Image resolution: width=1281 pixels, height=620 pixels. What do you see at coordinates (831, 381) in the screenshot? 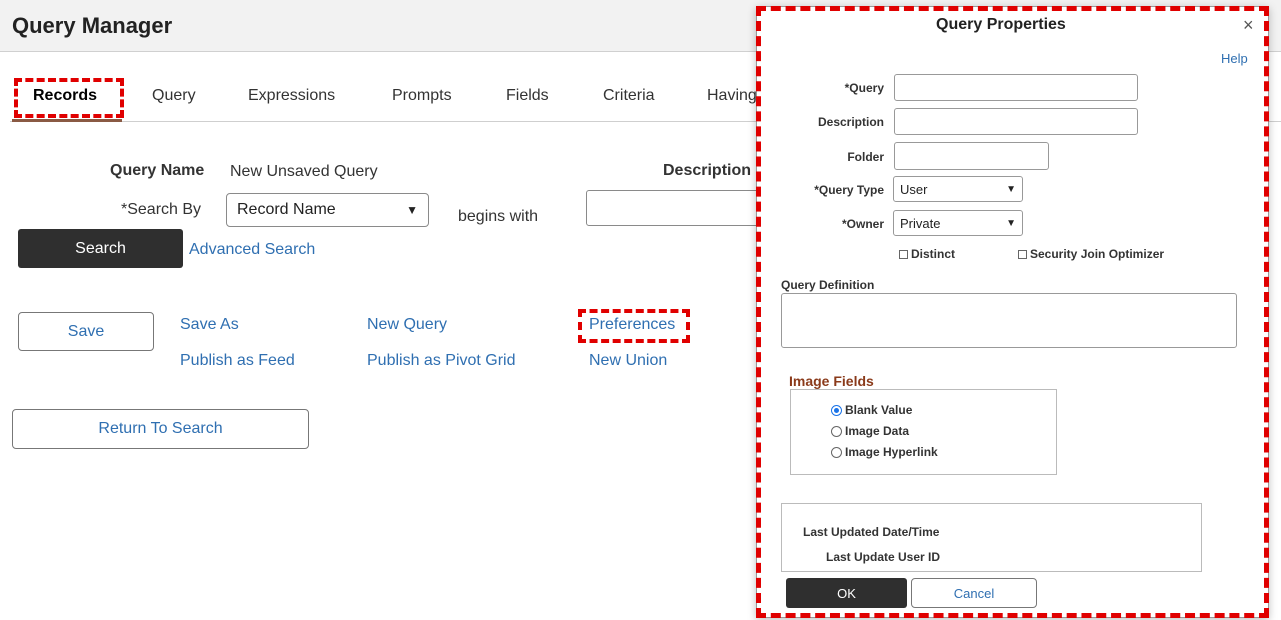
I see `image-fields-title: Image Fields` at bounding box center [831, 381].